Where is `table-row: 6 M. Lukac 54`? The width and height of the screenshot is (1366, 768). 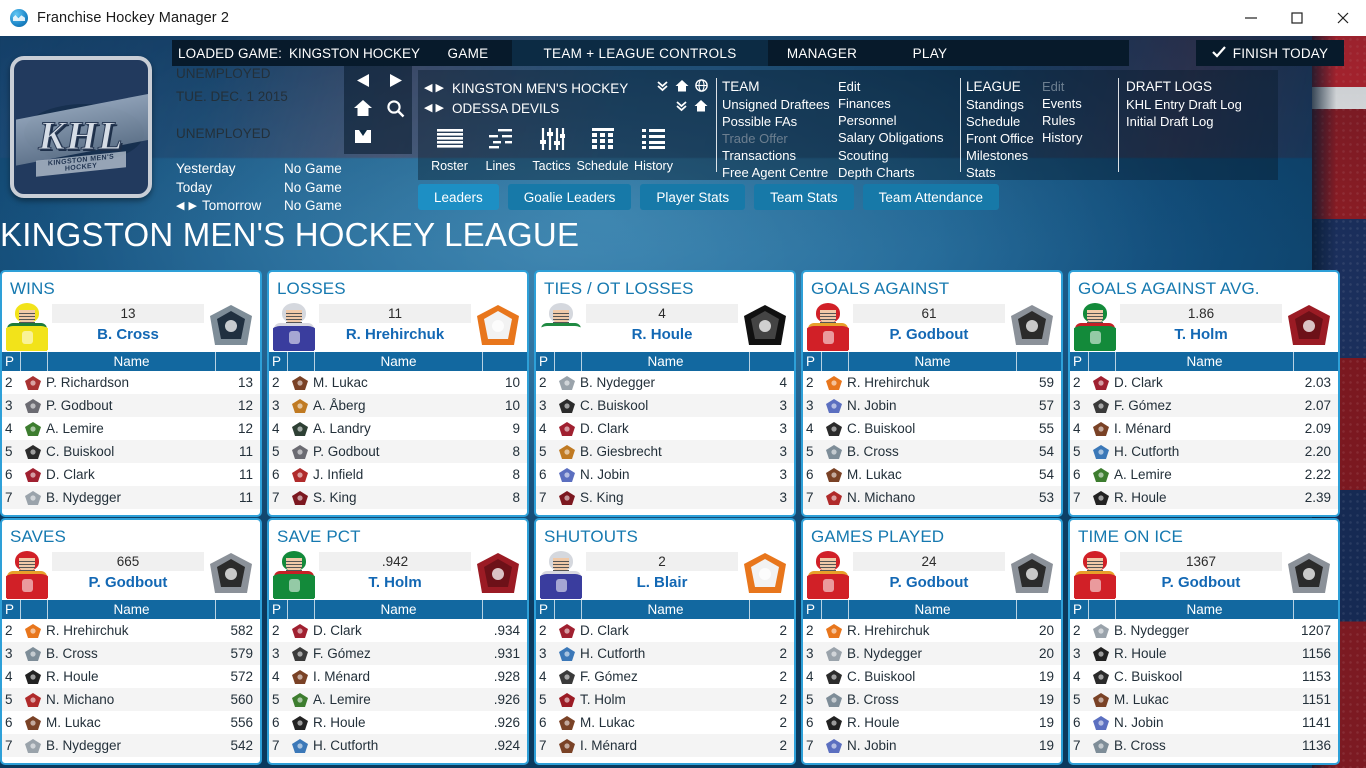
table-row: 6 M. Lukac 54 is located at coordinates (932, 474).